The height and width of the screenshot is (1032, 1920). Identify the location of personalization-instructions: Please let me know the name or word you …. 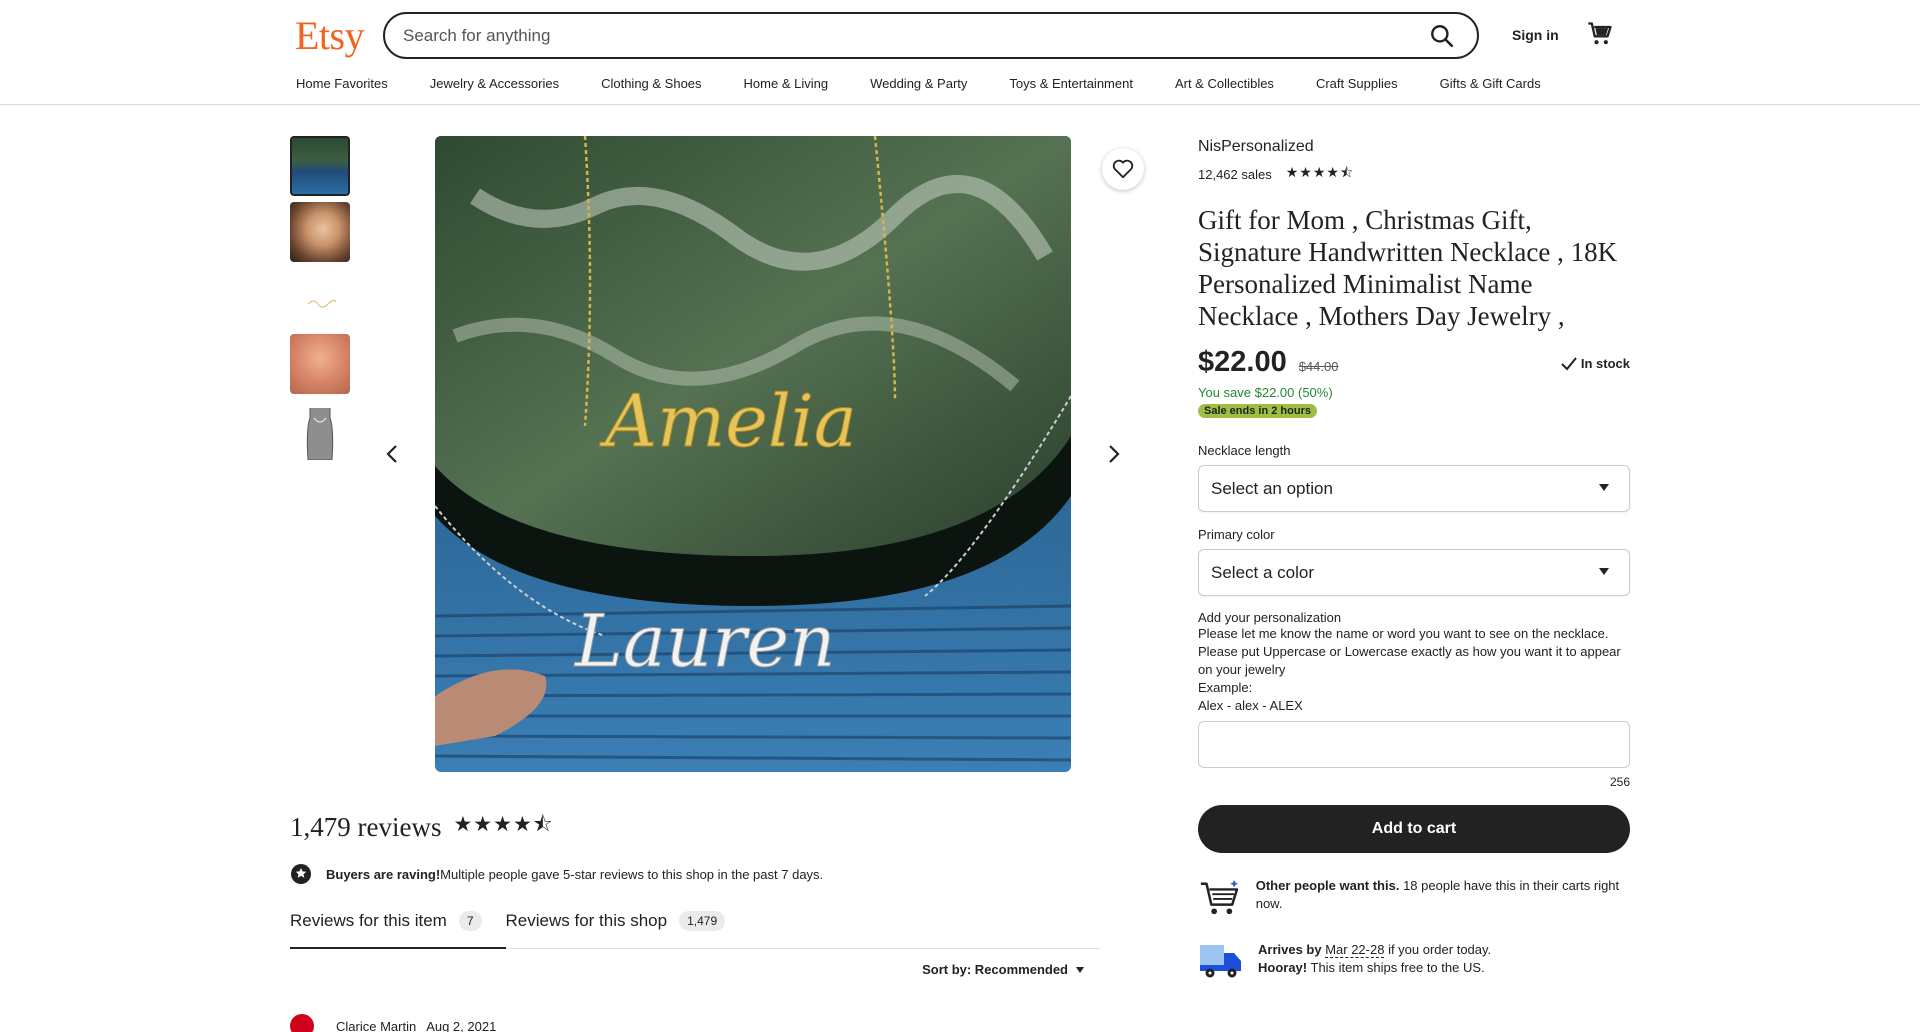
(1414, 670).